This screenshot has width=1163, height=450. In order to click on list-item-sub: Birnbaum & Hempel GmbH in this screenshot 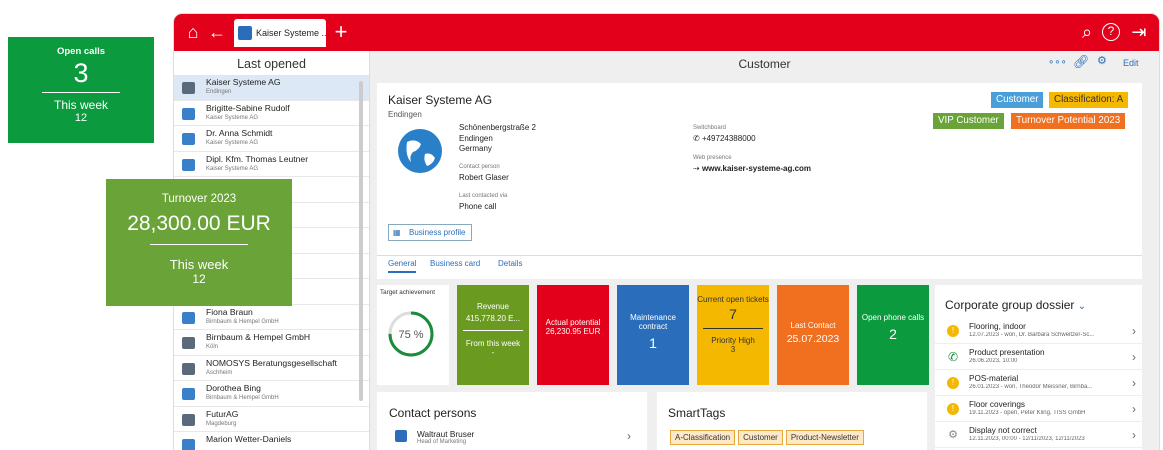, I will do `click(242, 398)`.